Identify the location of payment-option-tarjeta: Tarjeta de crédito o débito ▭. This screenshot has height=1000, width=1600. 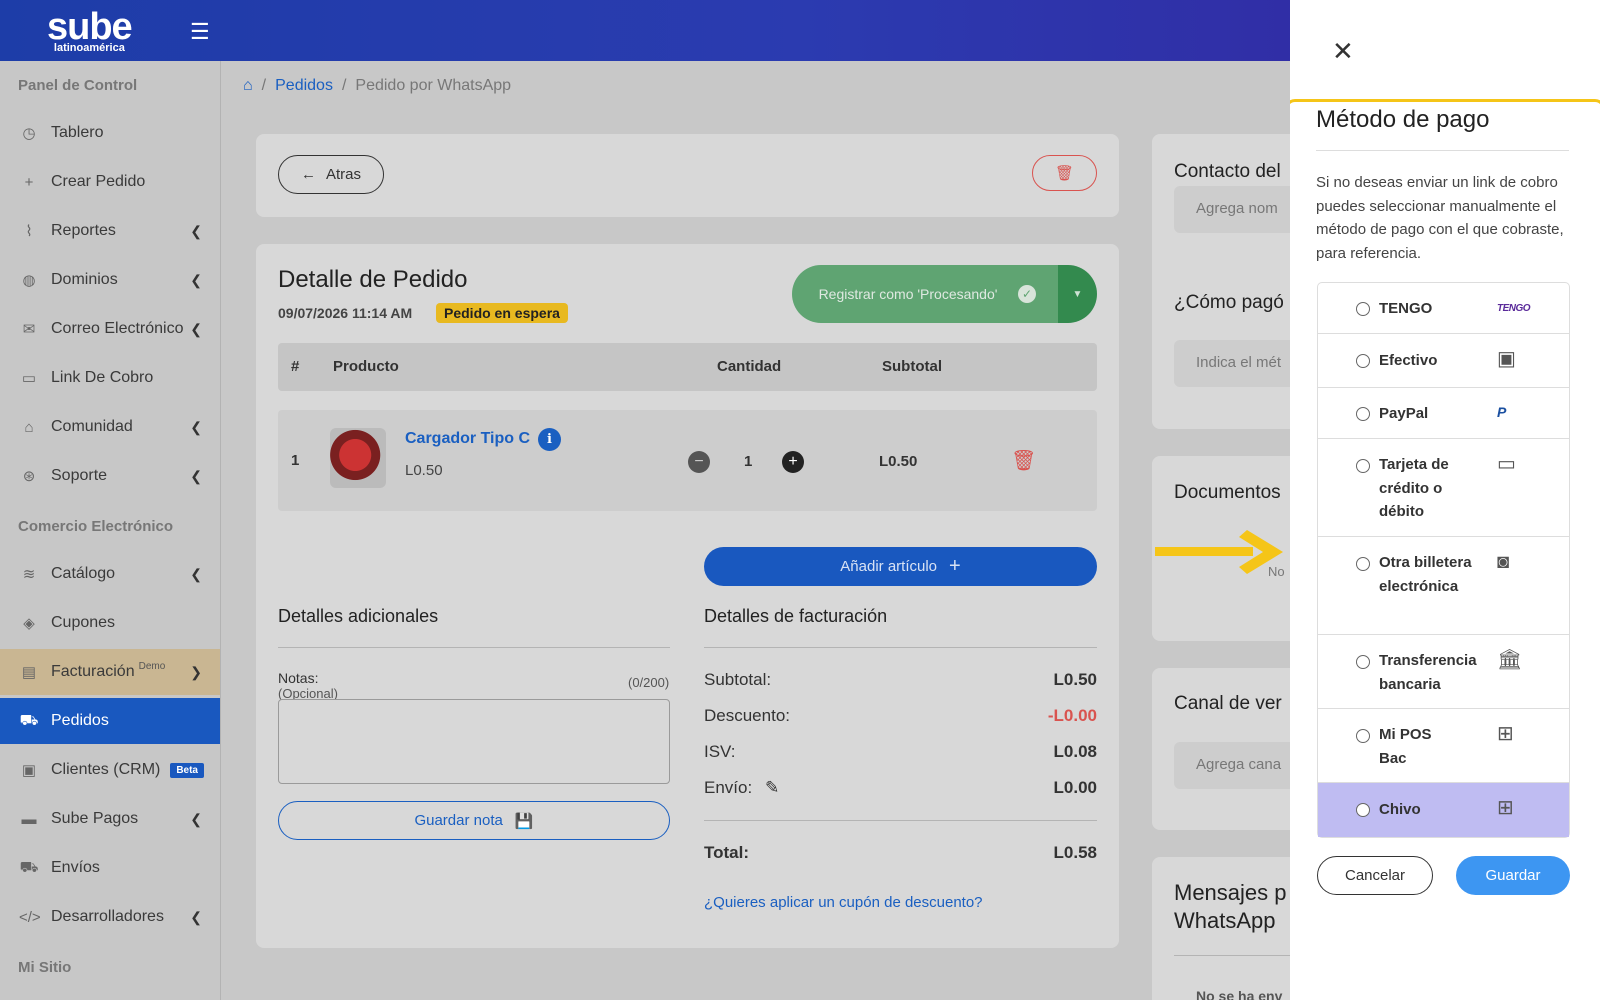
(1443, 488).